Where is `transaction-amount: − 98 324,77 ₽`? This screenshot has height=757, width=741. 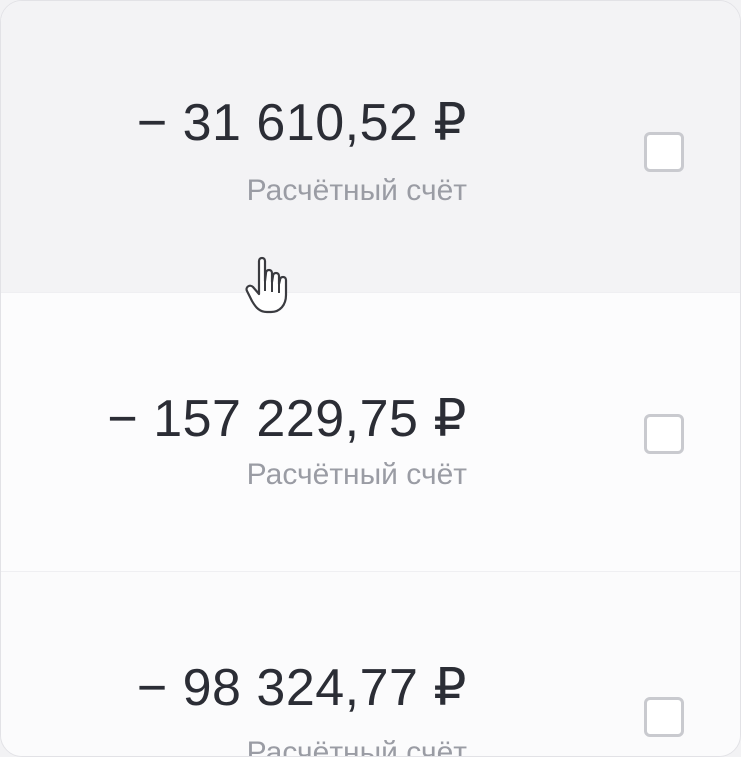
transaction-amount: − 98 324,77 ₽ is located at coordinates (301, 688).